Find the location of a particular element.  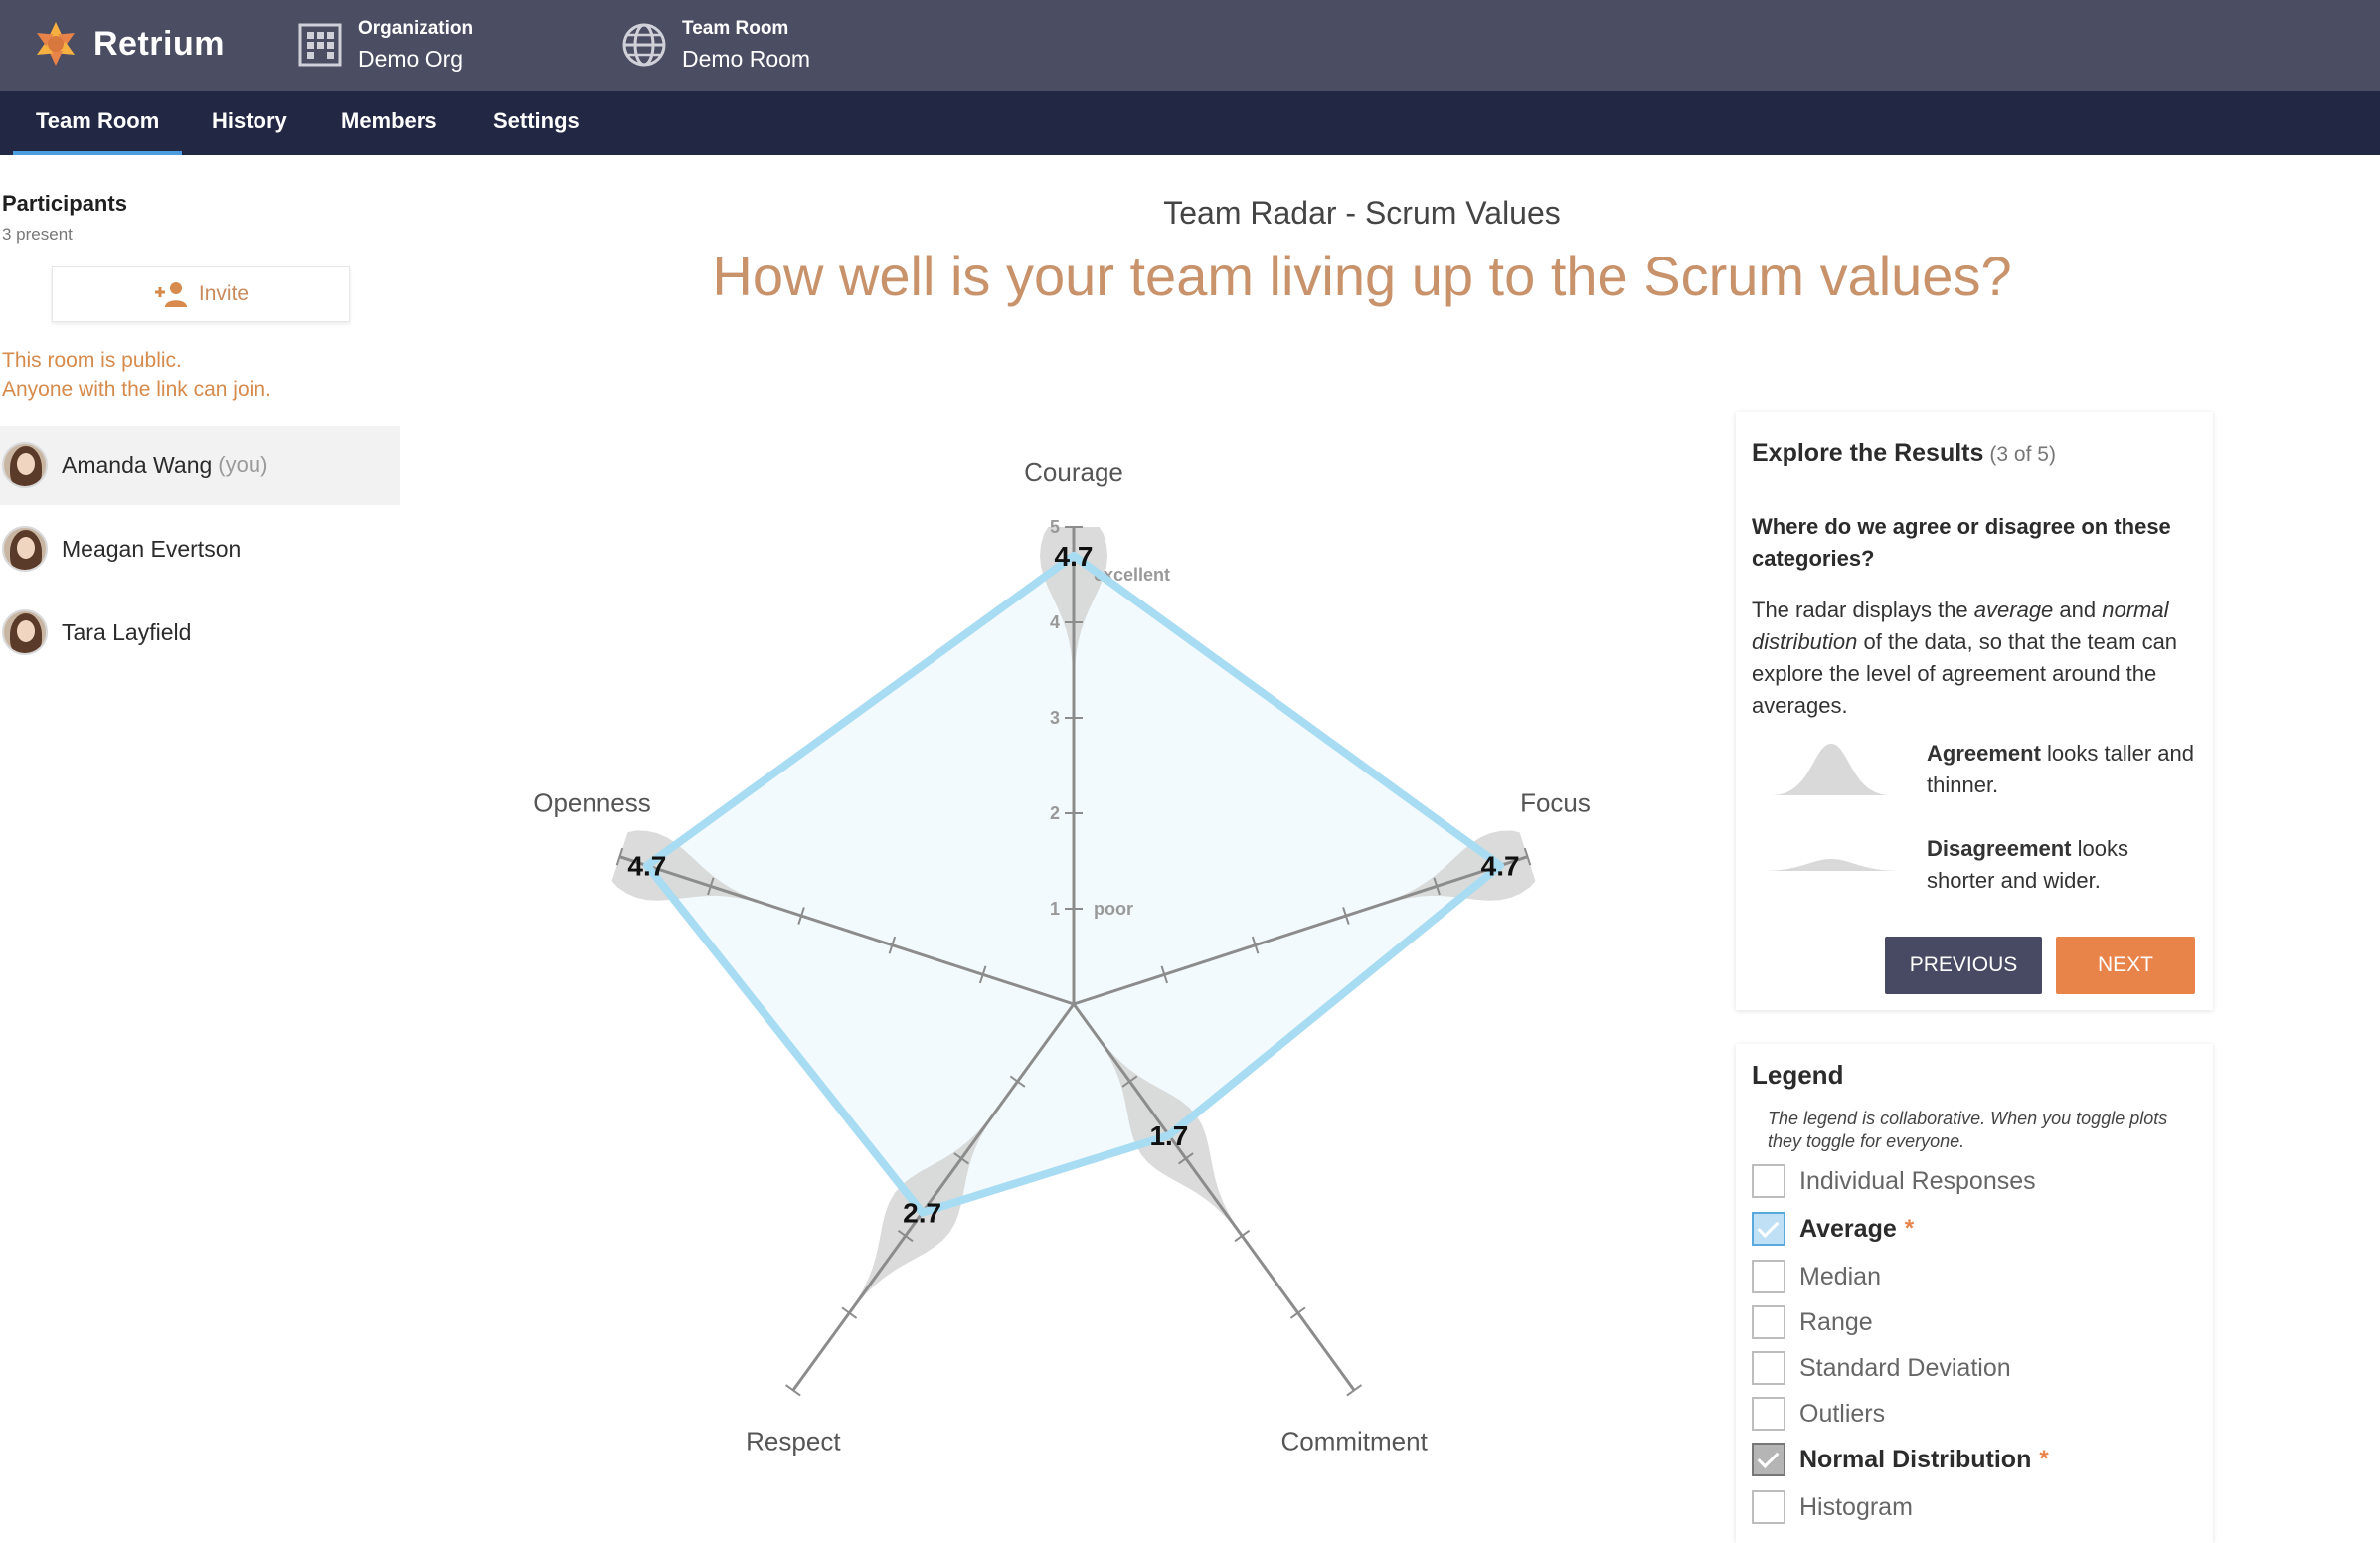

legend-option-normal-distribution: Normal Distribution * is located at coordinates (1900, 1459).